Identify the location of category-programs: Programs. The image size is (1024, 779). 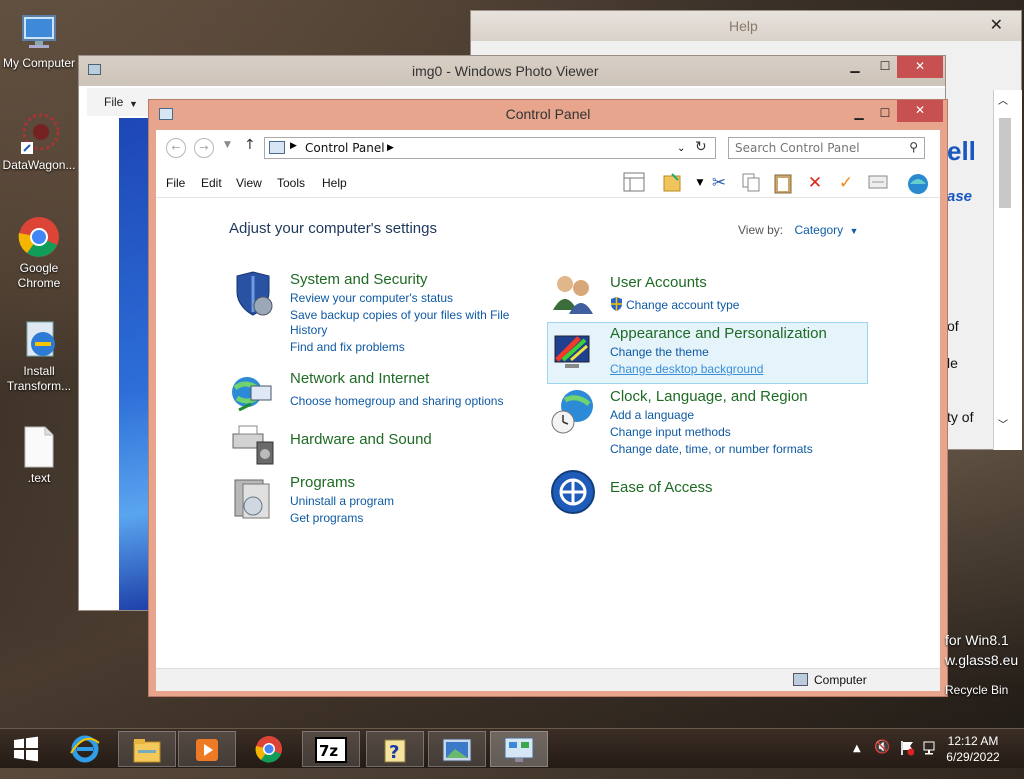
(322, 482).